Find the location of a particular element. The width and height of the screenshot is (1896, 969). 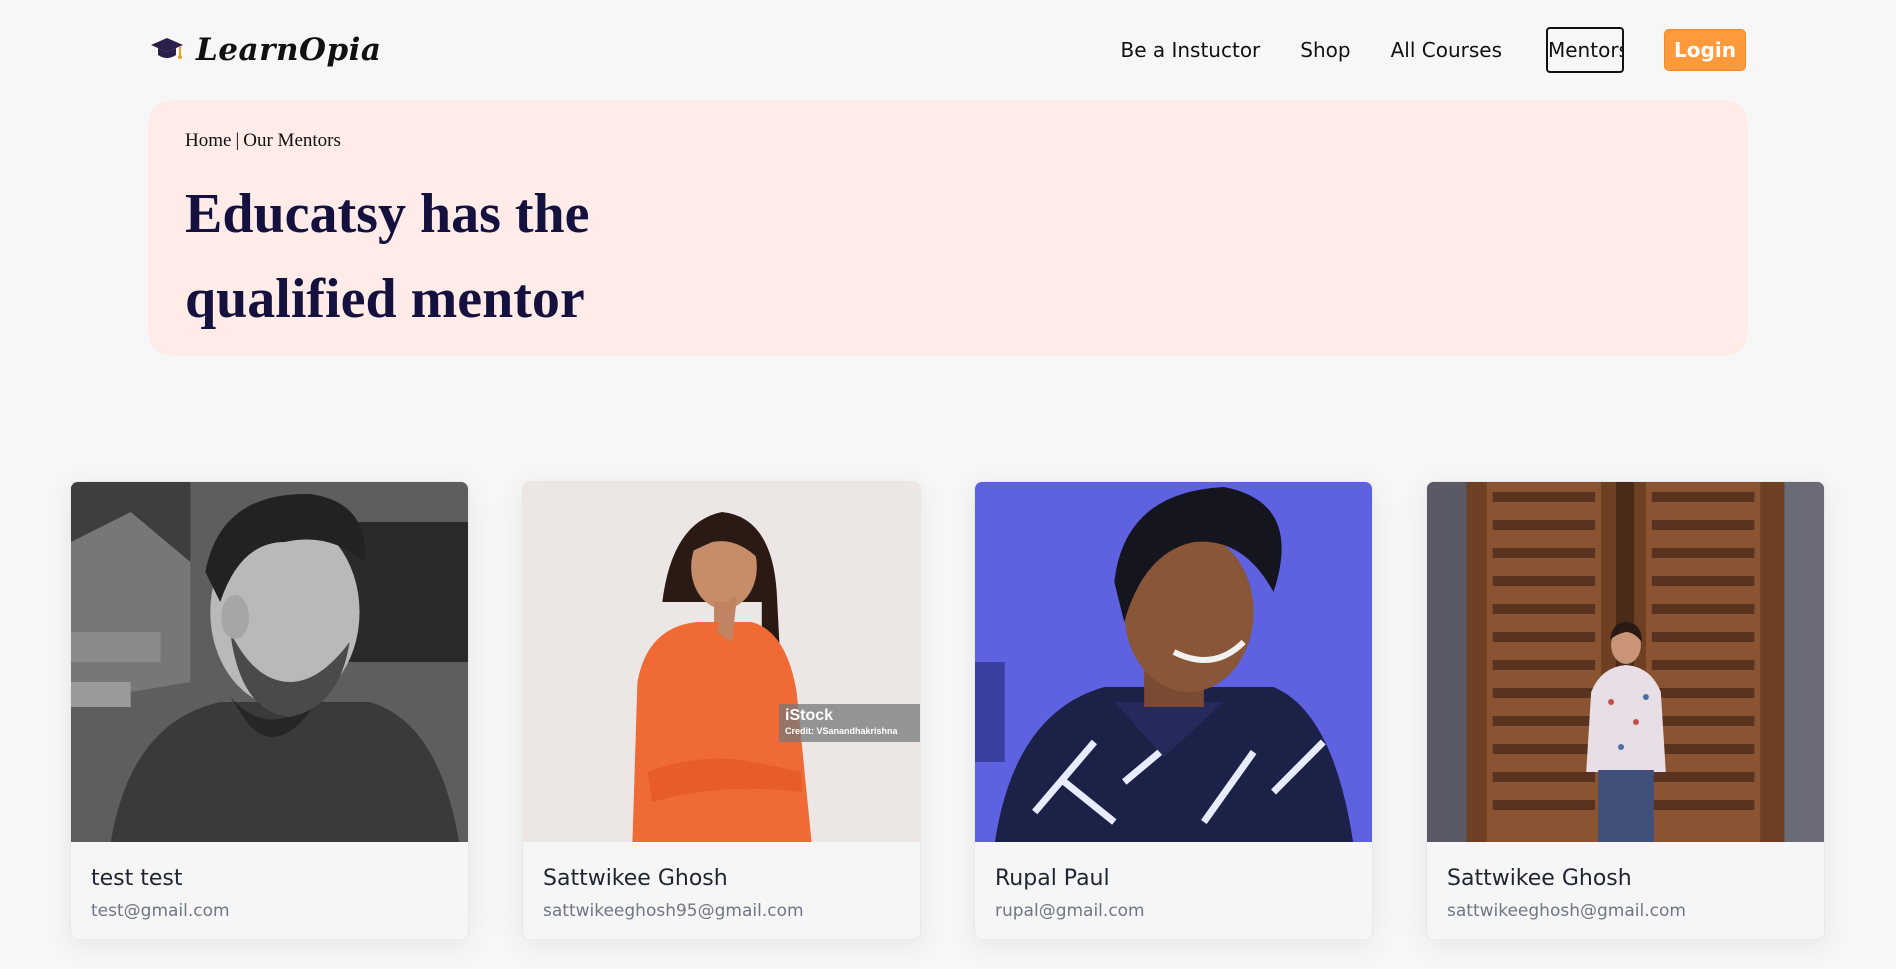

nav-link-all-courses: All Courses is located at coordinates (1446, 50).